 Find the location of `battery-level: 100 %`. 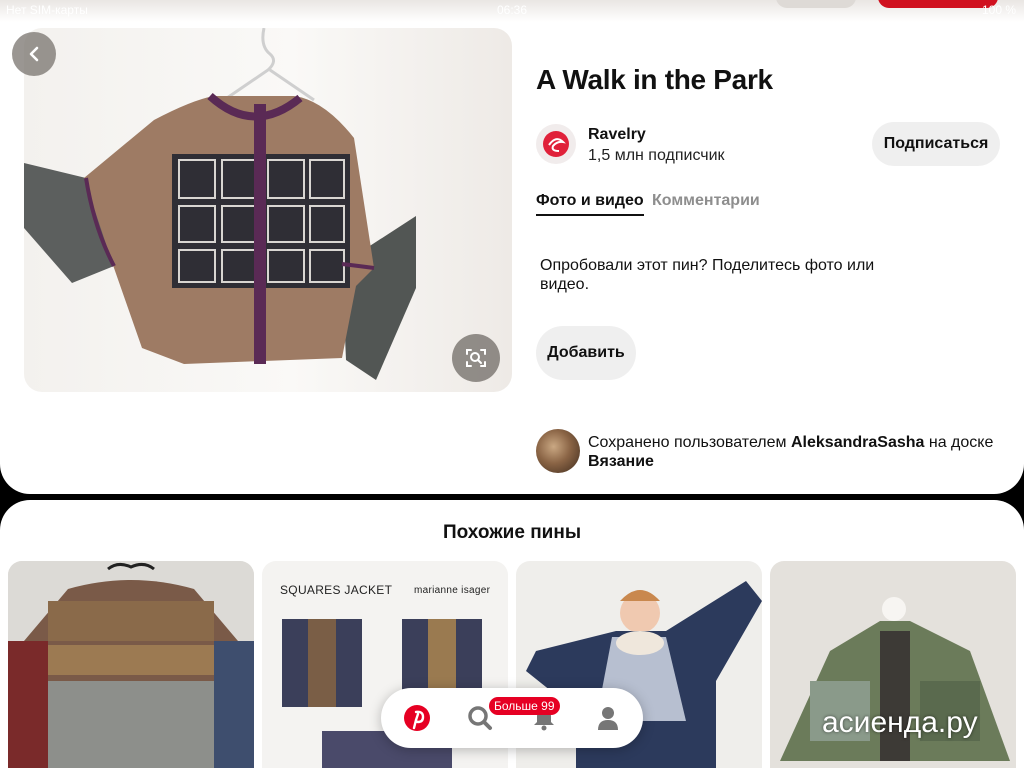

battery-level: 100 % is located at coordinates (998, 10).